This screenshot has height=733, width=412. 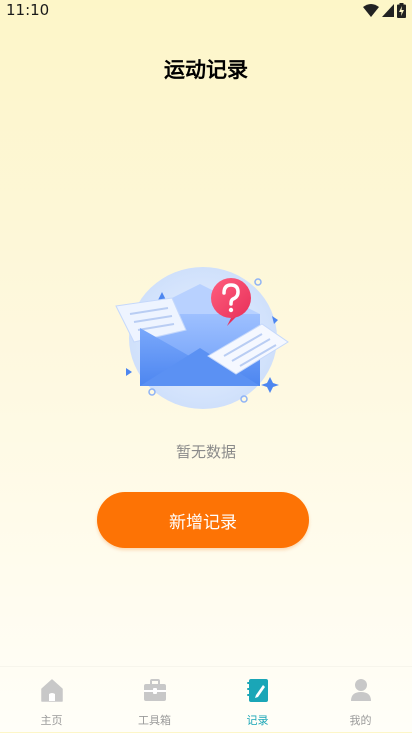 I want to click on bottom-tab-bar: 主页 工具箱 记录 我的, so click(x=206, y=699).